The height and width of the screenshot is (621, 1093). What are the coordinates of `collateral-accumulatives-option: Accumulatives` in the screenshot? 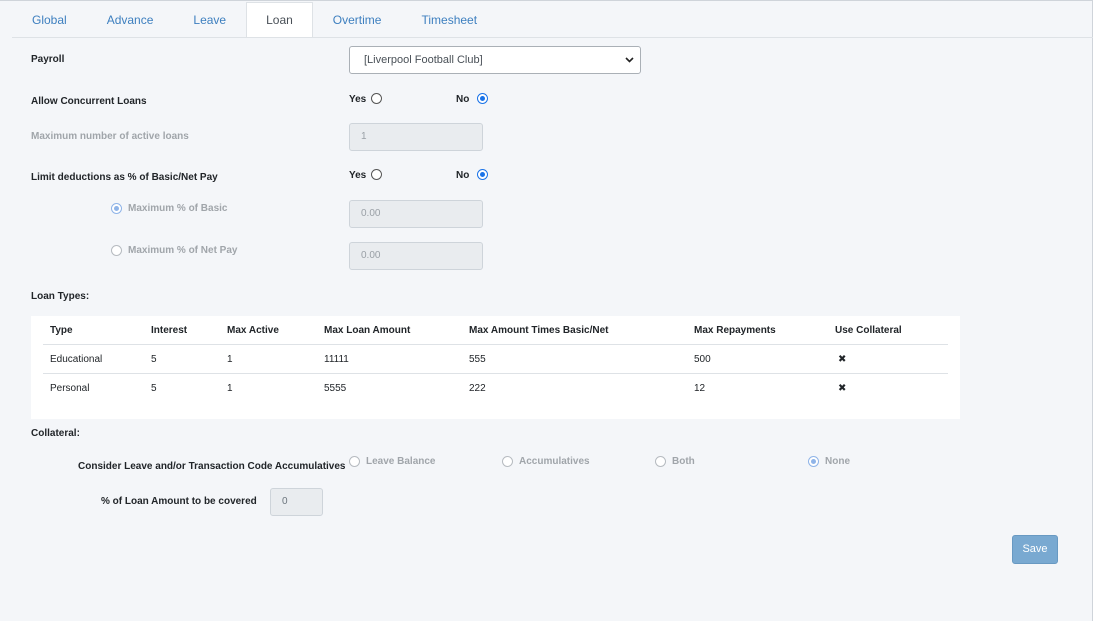 It's located at (546, 461).